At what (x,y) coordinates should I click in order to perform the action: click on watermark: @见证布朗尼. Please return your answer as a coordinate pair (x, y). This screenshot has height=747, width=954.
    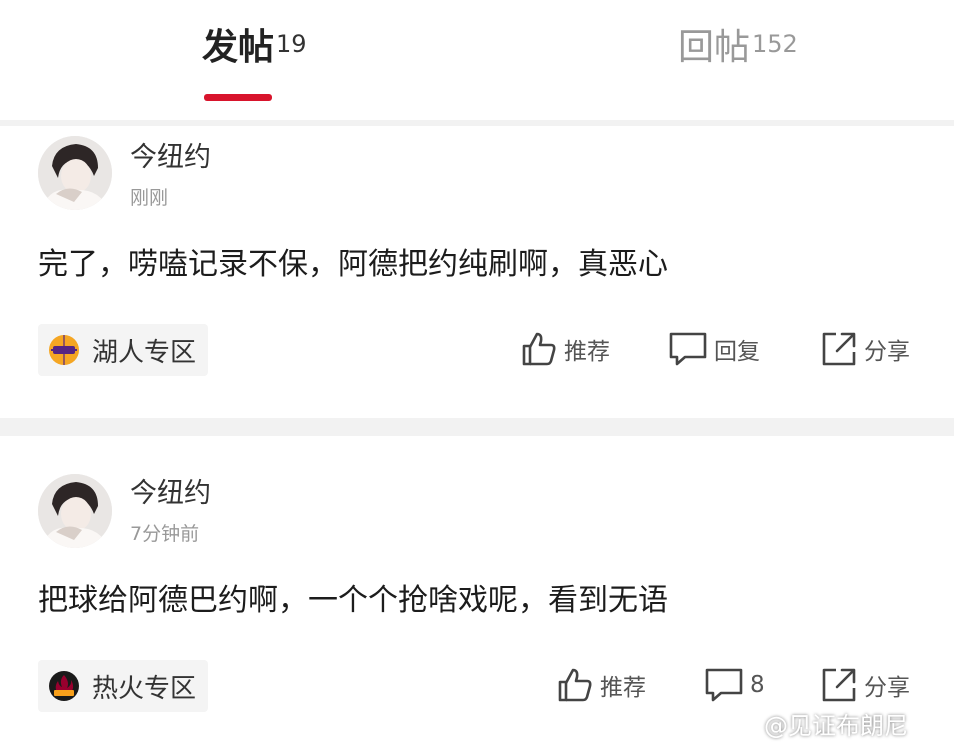
    Looking at the image, I should click on (836, 726).